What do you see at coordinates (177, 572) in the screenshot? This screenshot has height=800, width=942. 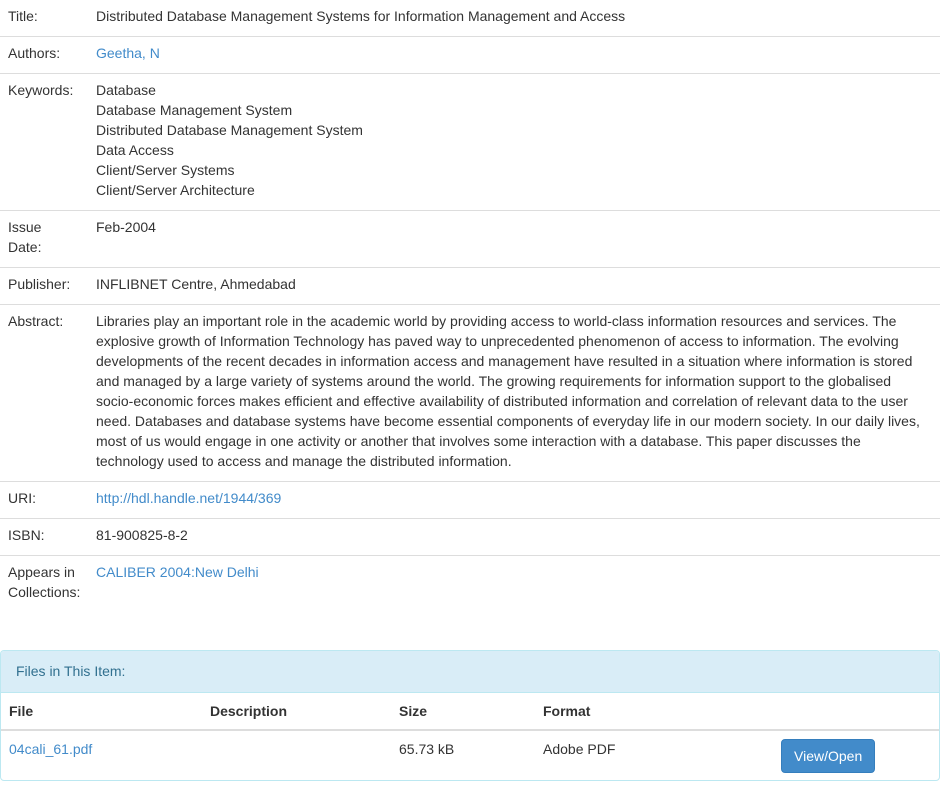 I see `collection-link: CALIBER 2004:New Delhi` at bounding box center [177, 572].